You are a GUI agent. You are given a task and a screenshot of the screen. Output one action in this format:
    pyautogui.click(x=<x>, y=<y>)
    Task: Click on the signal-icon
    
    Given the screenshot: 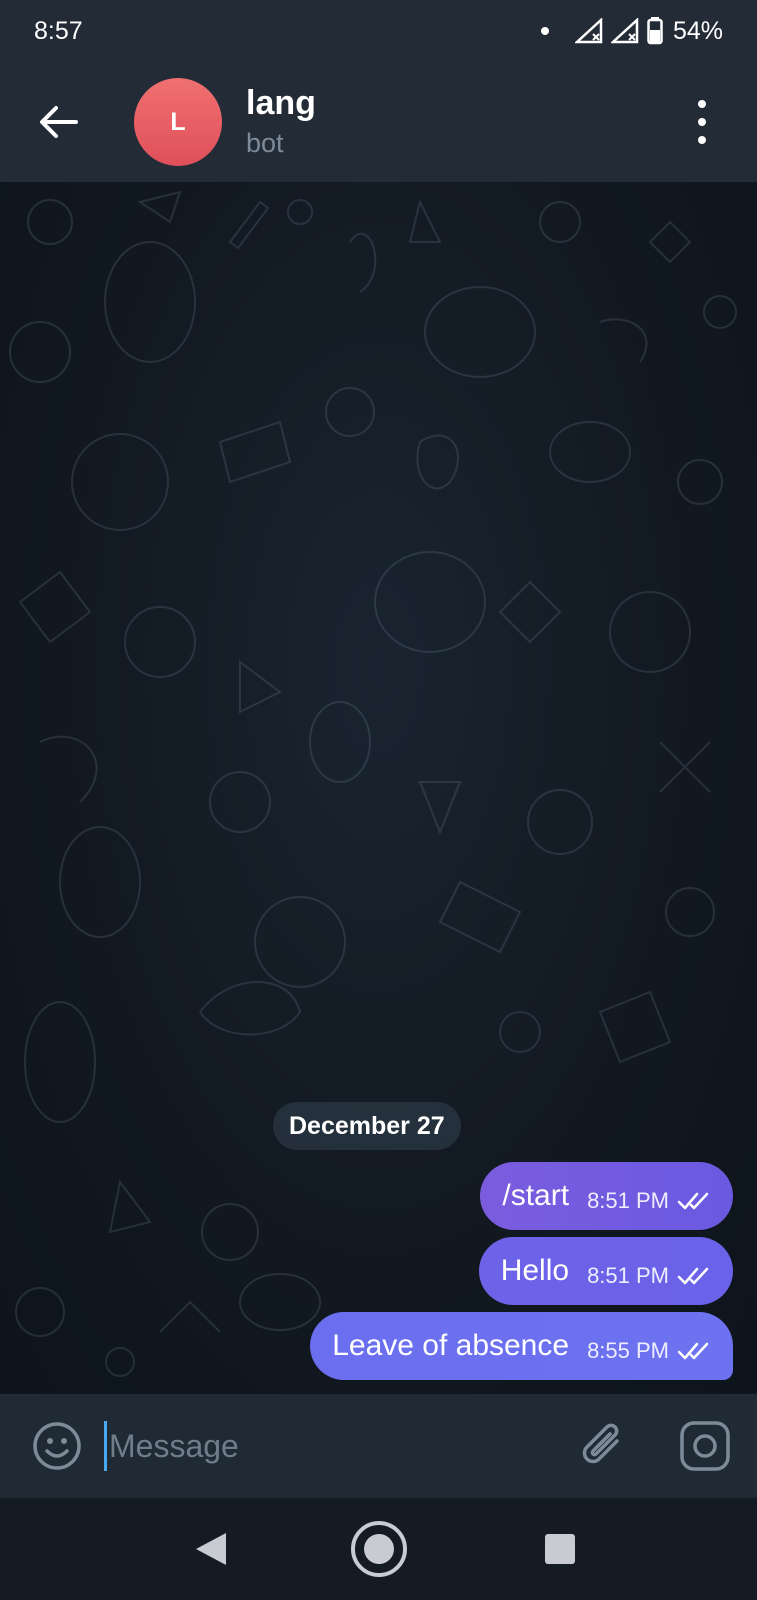 What is the action you would take?
    pyautogui.click(x=588, y=31)
    